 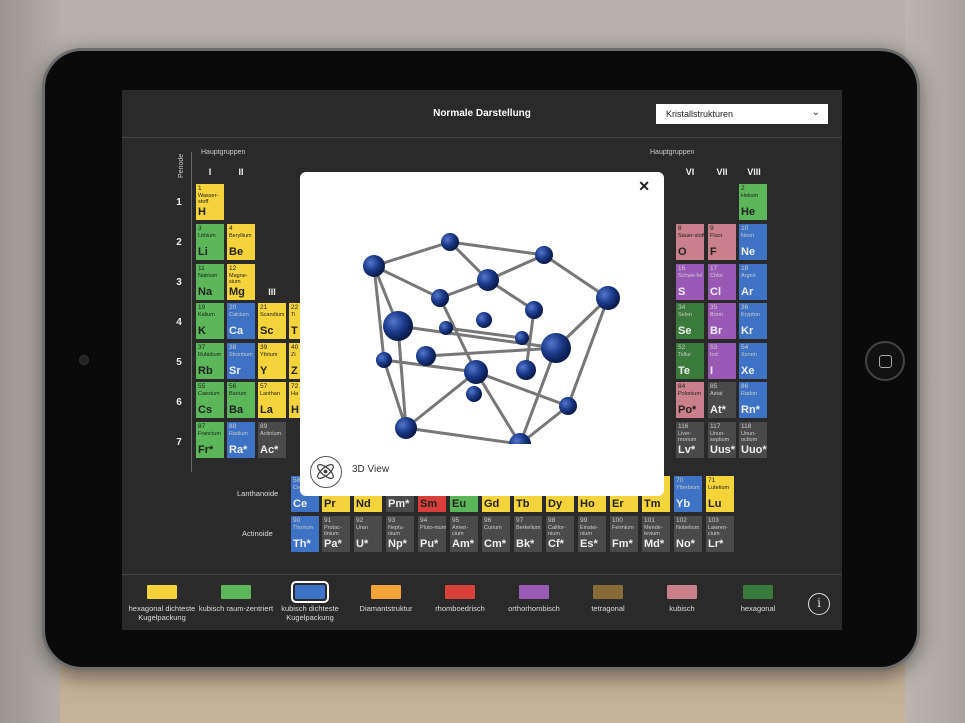 I want to click on legend-item: rhomboedrisch, so click(x=460, y=599).